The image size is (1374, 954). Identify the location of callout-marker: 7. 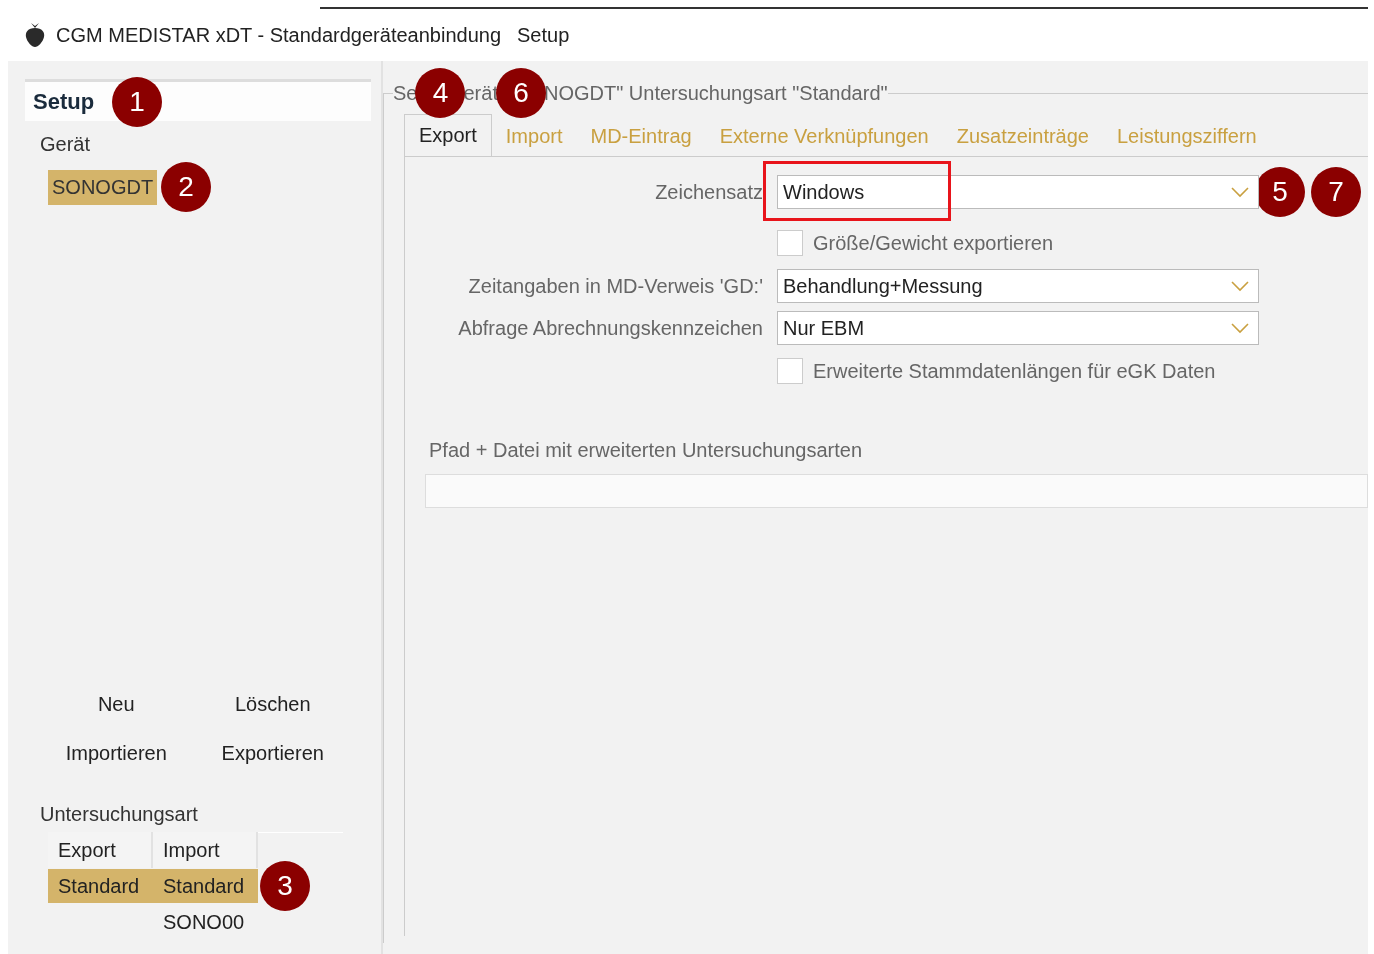
(1336, 192).